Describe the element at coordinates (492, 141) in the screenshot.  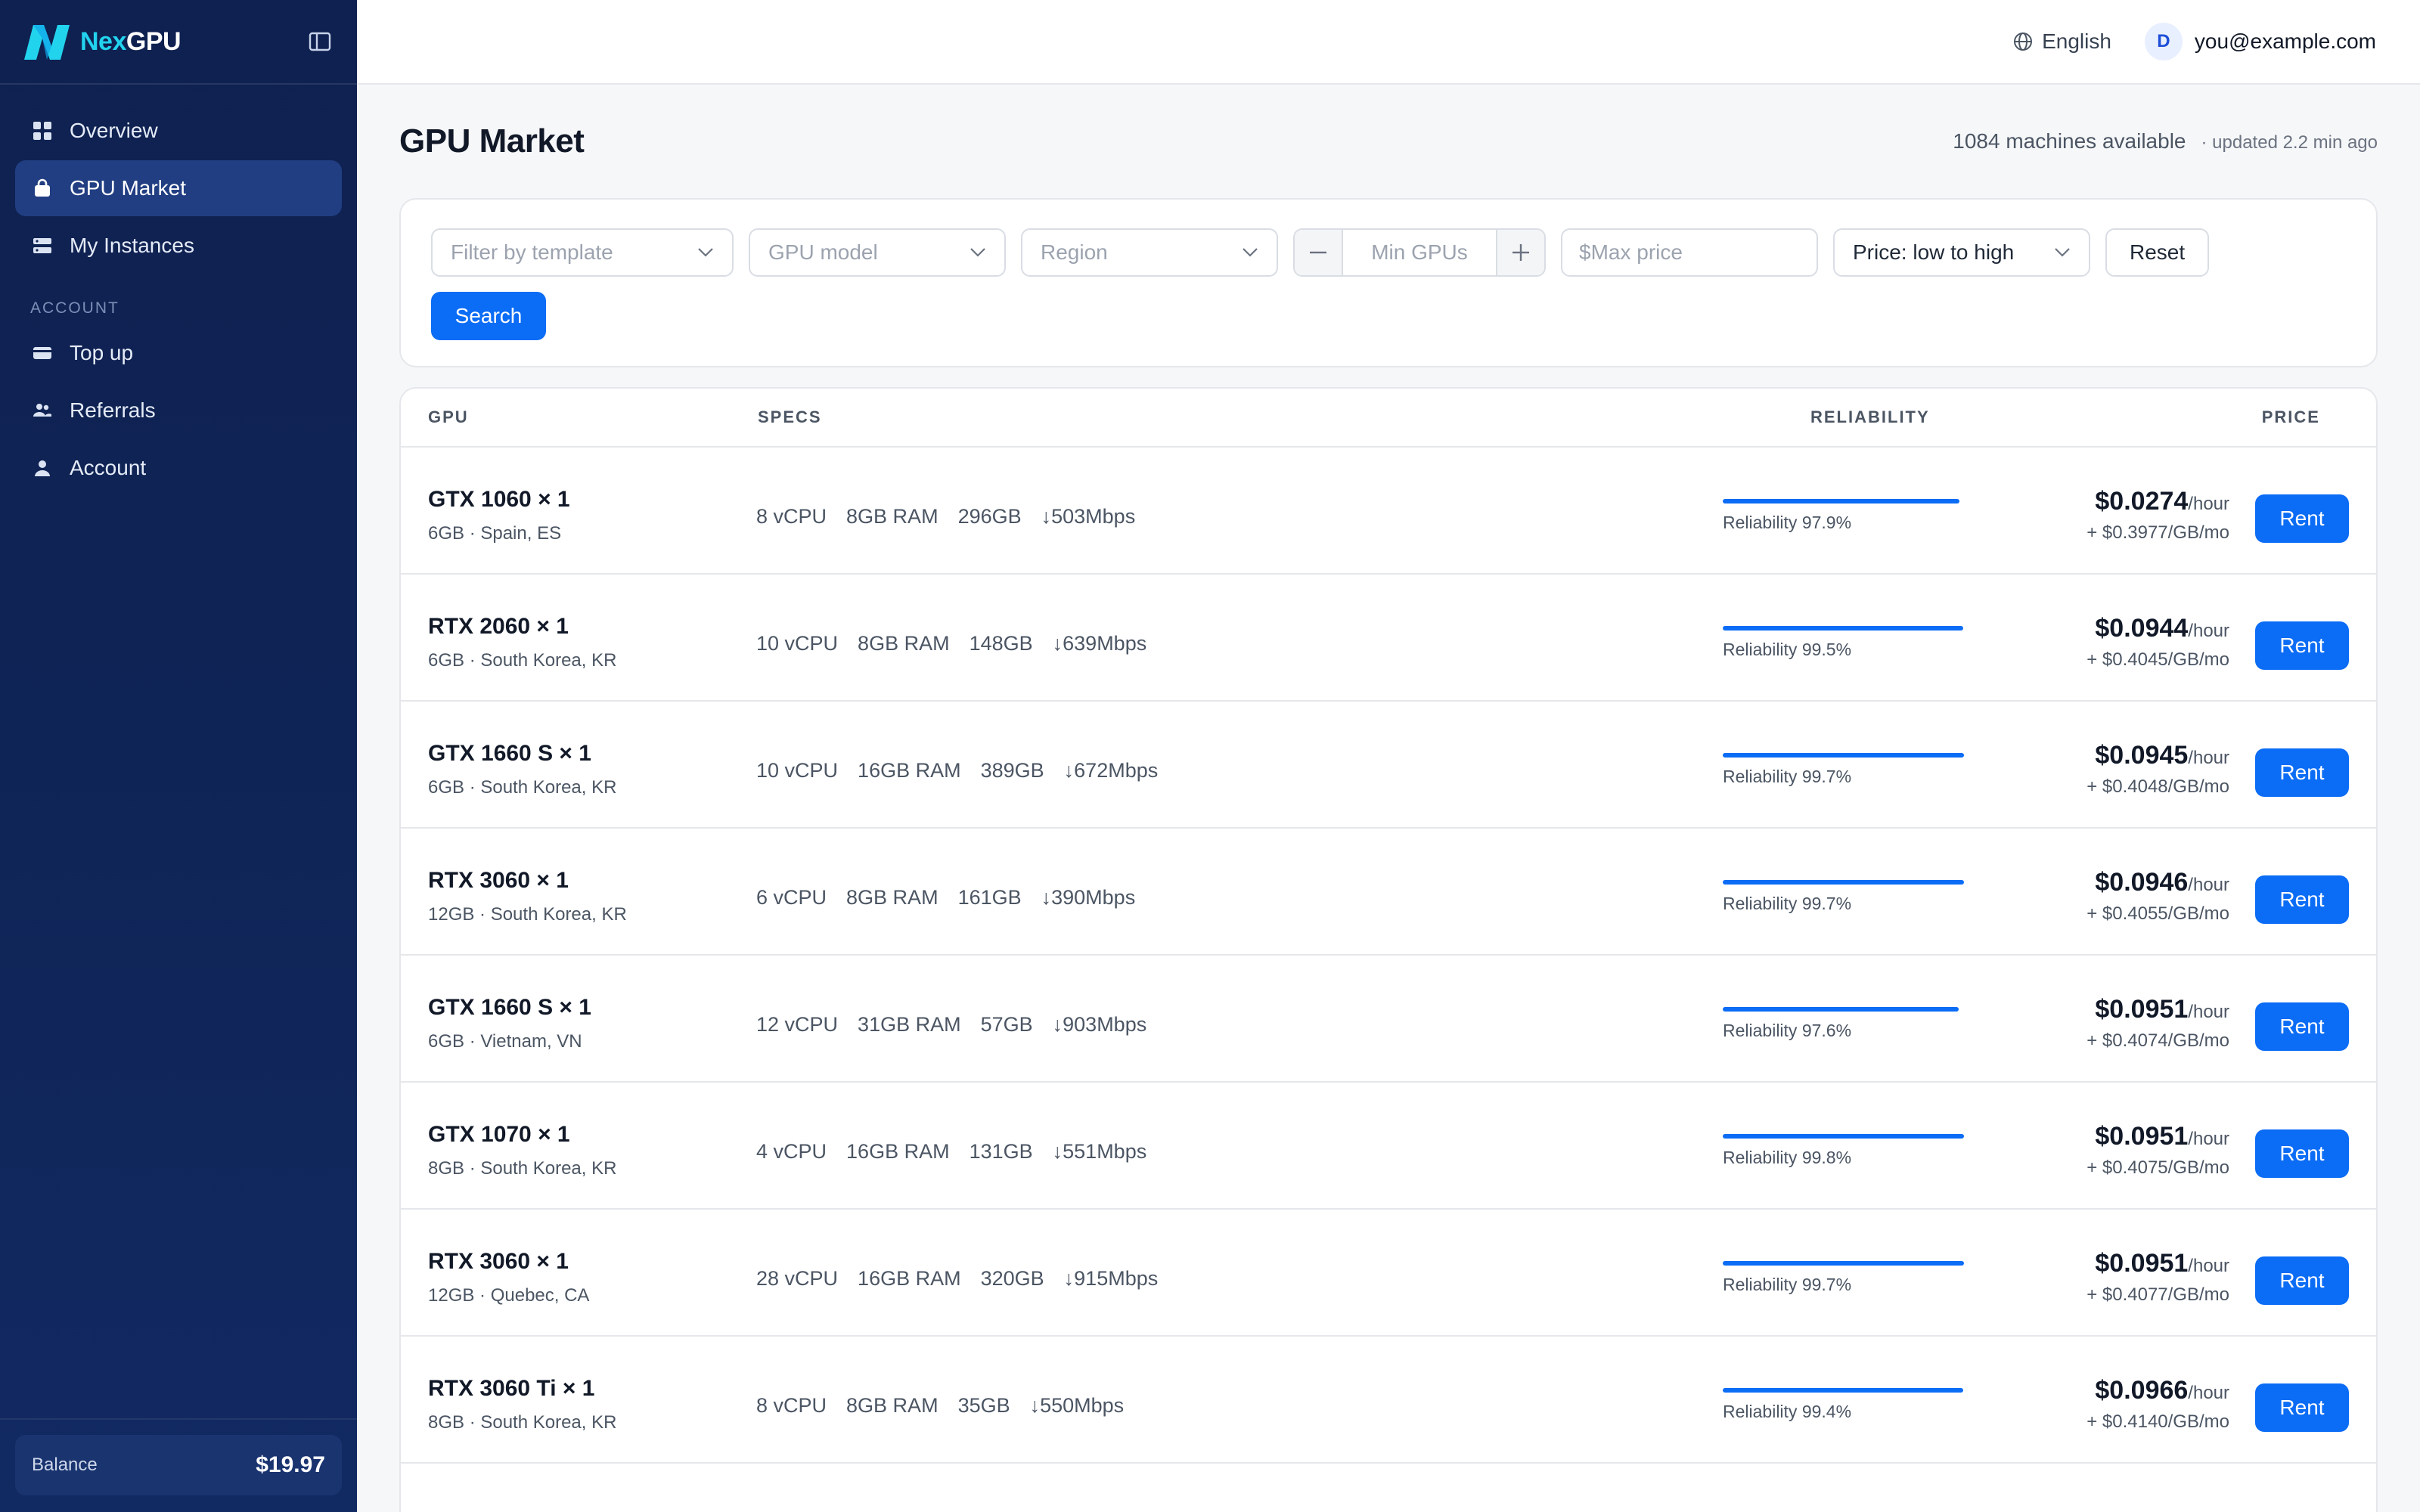
I see `page-title: GPU Market` at that location.